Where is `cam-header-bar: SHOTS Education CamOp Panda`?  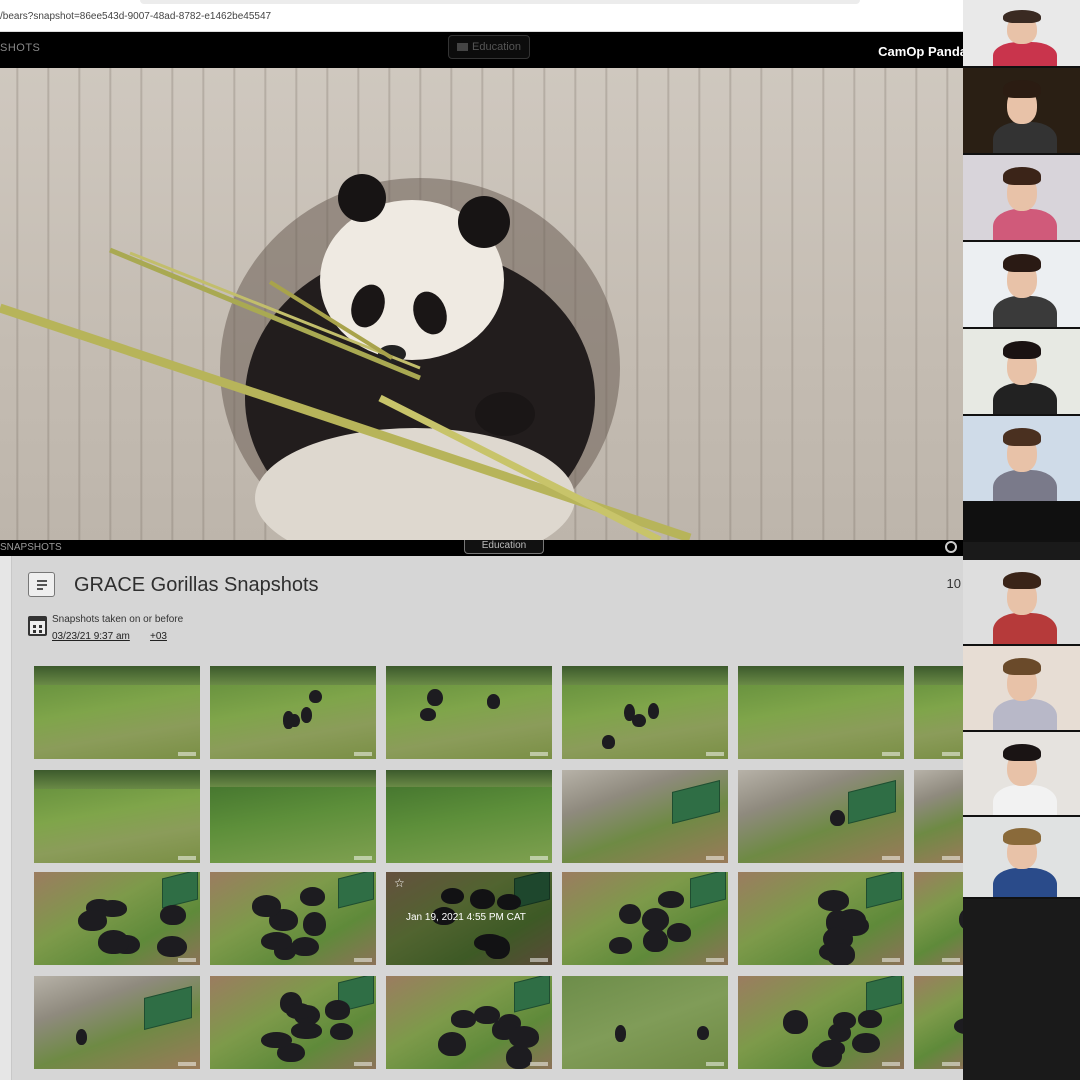
cam-header-bar: SHOTS Education CamOp Panda is located at coordinates (483, 50).